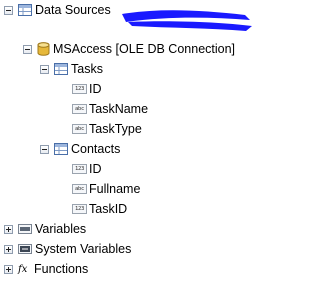 The image size is (320, 305). What do you see at coordinates (25, 229) in the screenshot?
I see `variable-icon` at bounding box center [25, 229].